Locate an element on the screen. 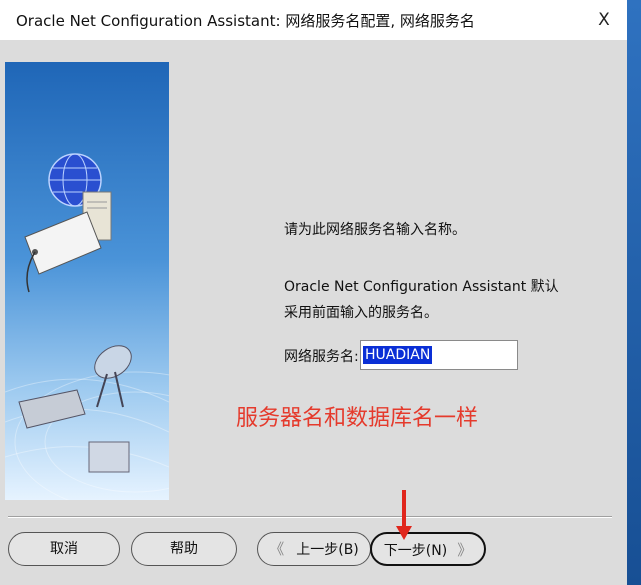 The width and height of the screenshot is (641, 585). service-name-input: HUADIAN is located at coordinates (439, 355).